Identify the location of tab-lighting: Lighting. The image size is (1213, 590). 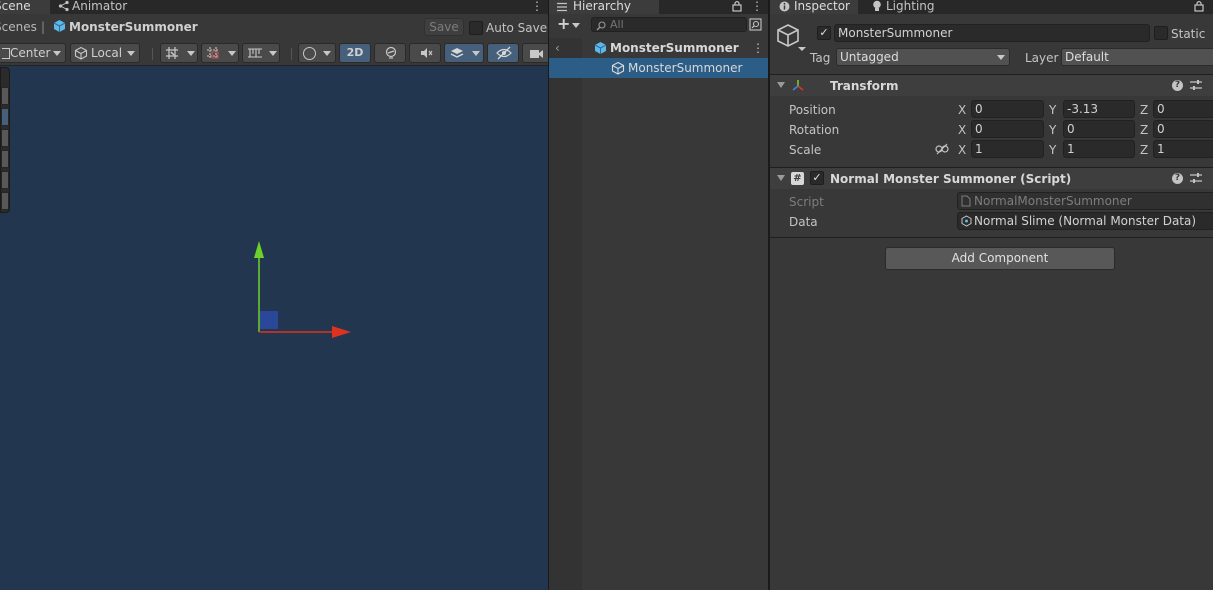
(901, 7).